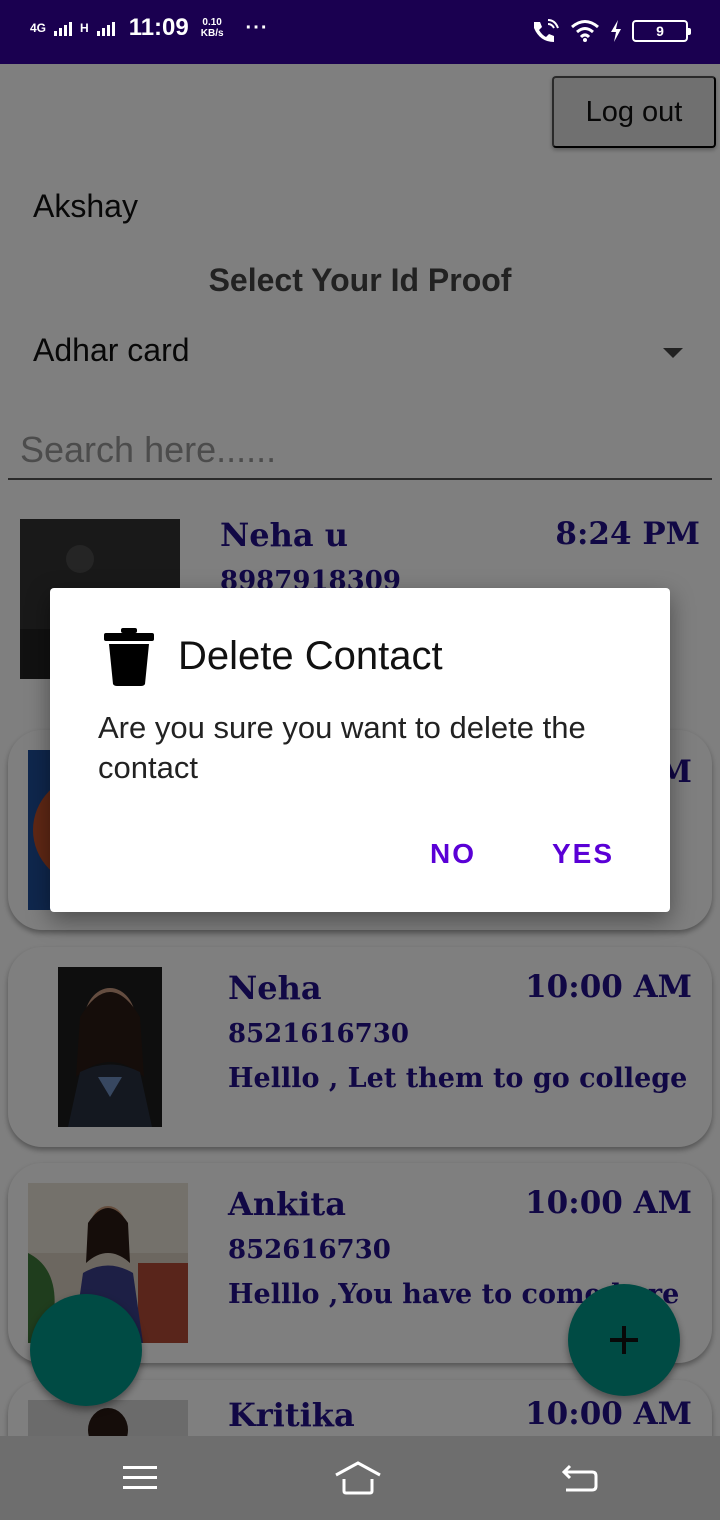 Image resolution: width=720 pixels, height=1520 pixels. I want to click on yes-button: YES, so click(583, 854).